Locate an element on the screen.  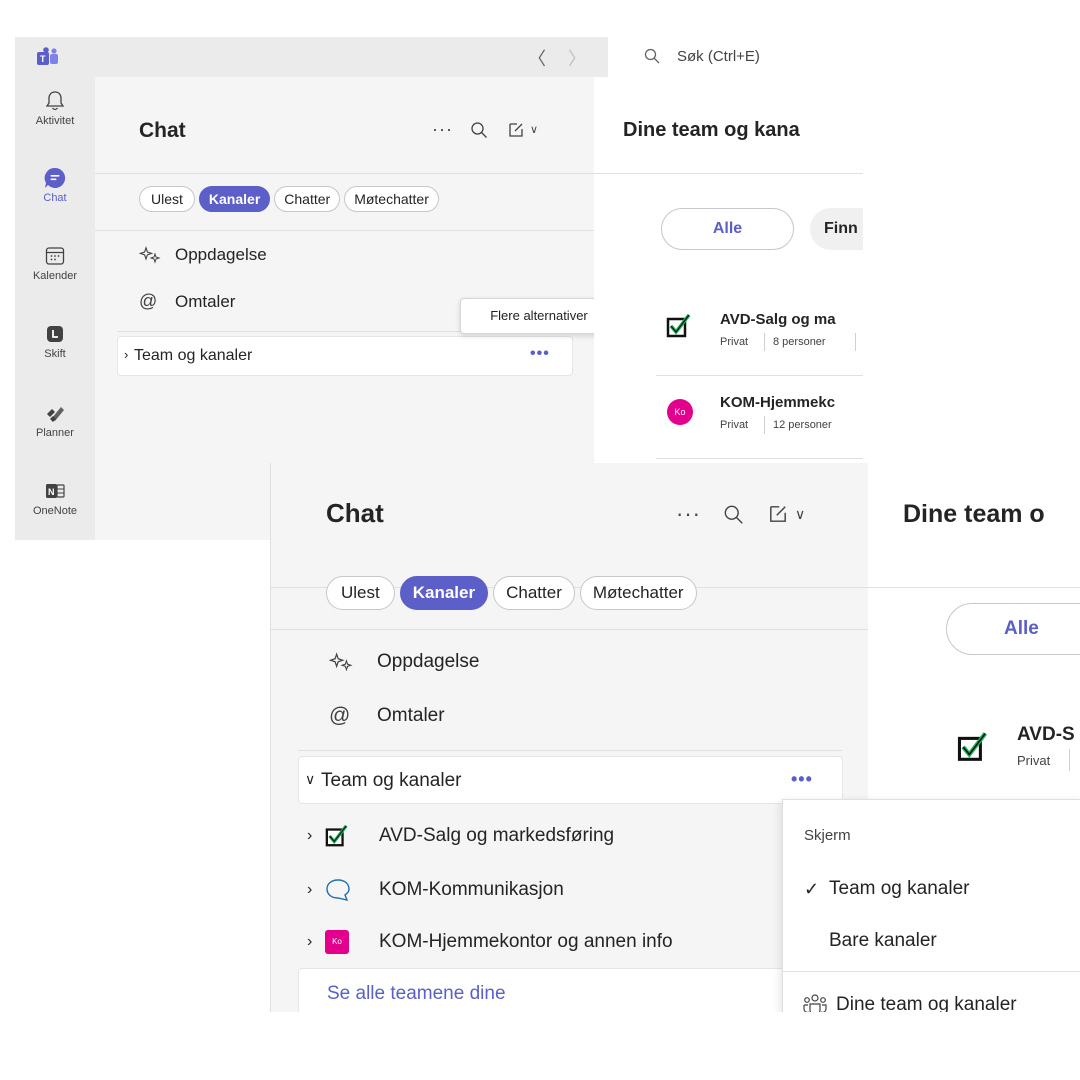
search-placeholder: Søk (Ctrl+E) is located at coordinates (718, 56).